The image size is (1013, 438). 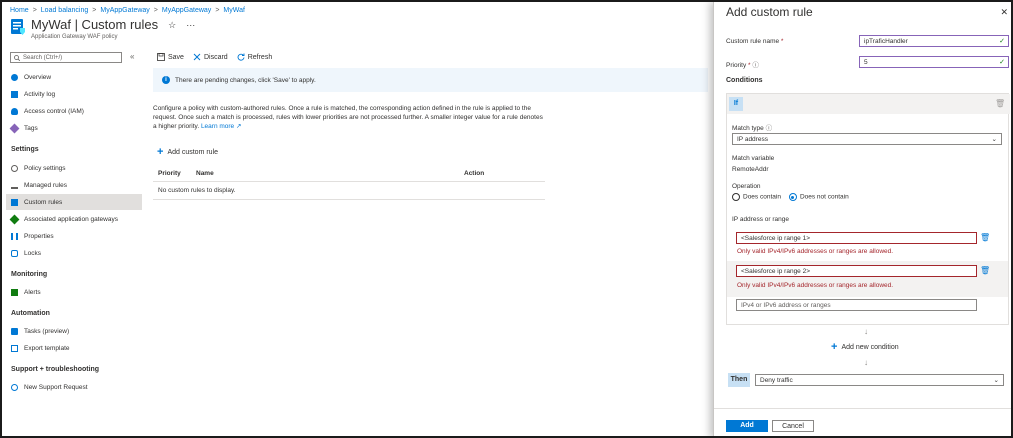 I want to click on radio-checked-icon, so click(x=792, y=197).